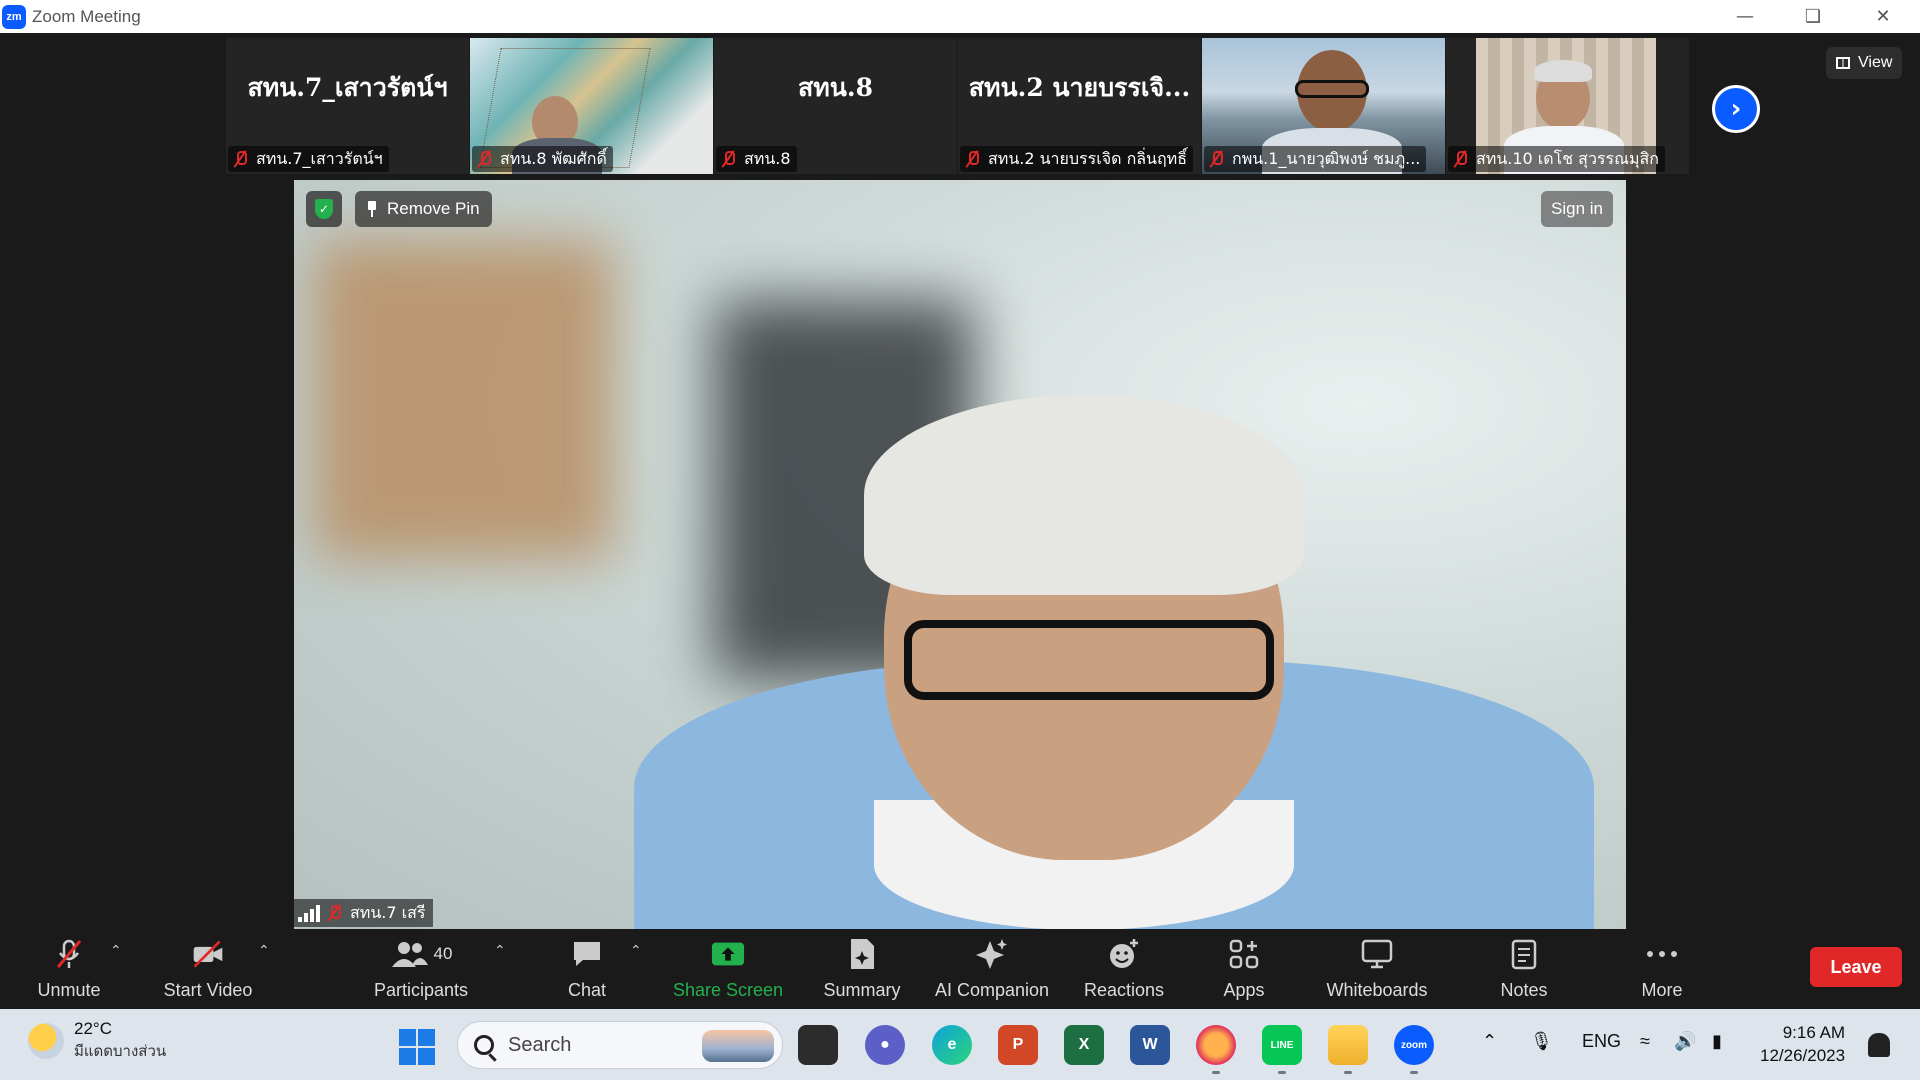 The height and width of the screenshot is (1080, 1920). What do you see at coordinates (738, 1046) in the screenshot?
I see `search-highlight-image` at bounding box center [738, 1046].